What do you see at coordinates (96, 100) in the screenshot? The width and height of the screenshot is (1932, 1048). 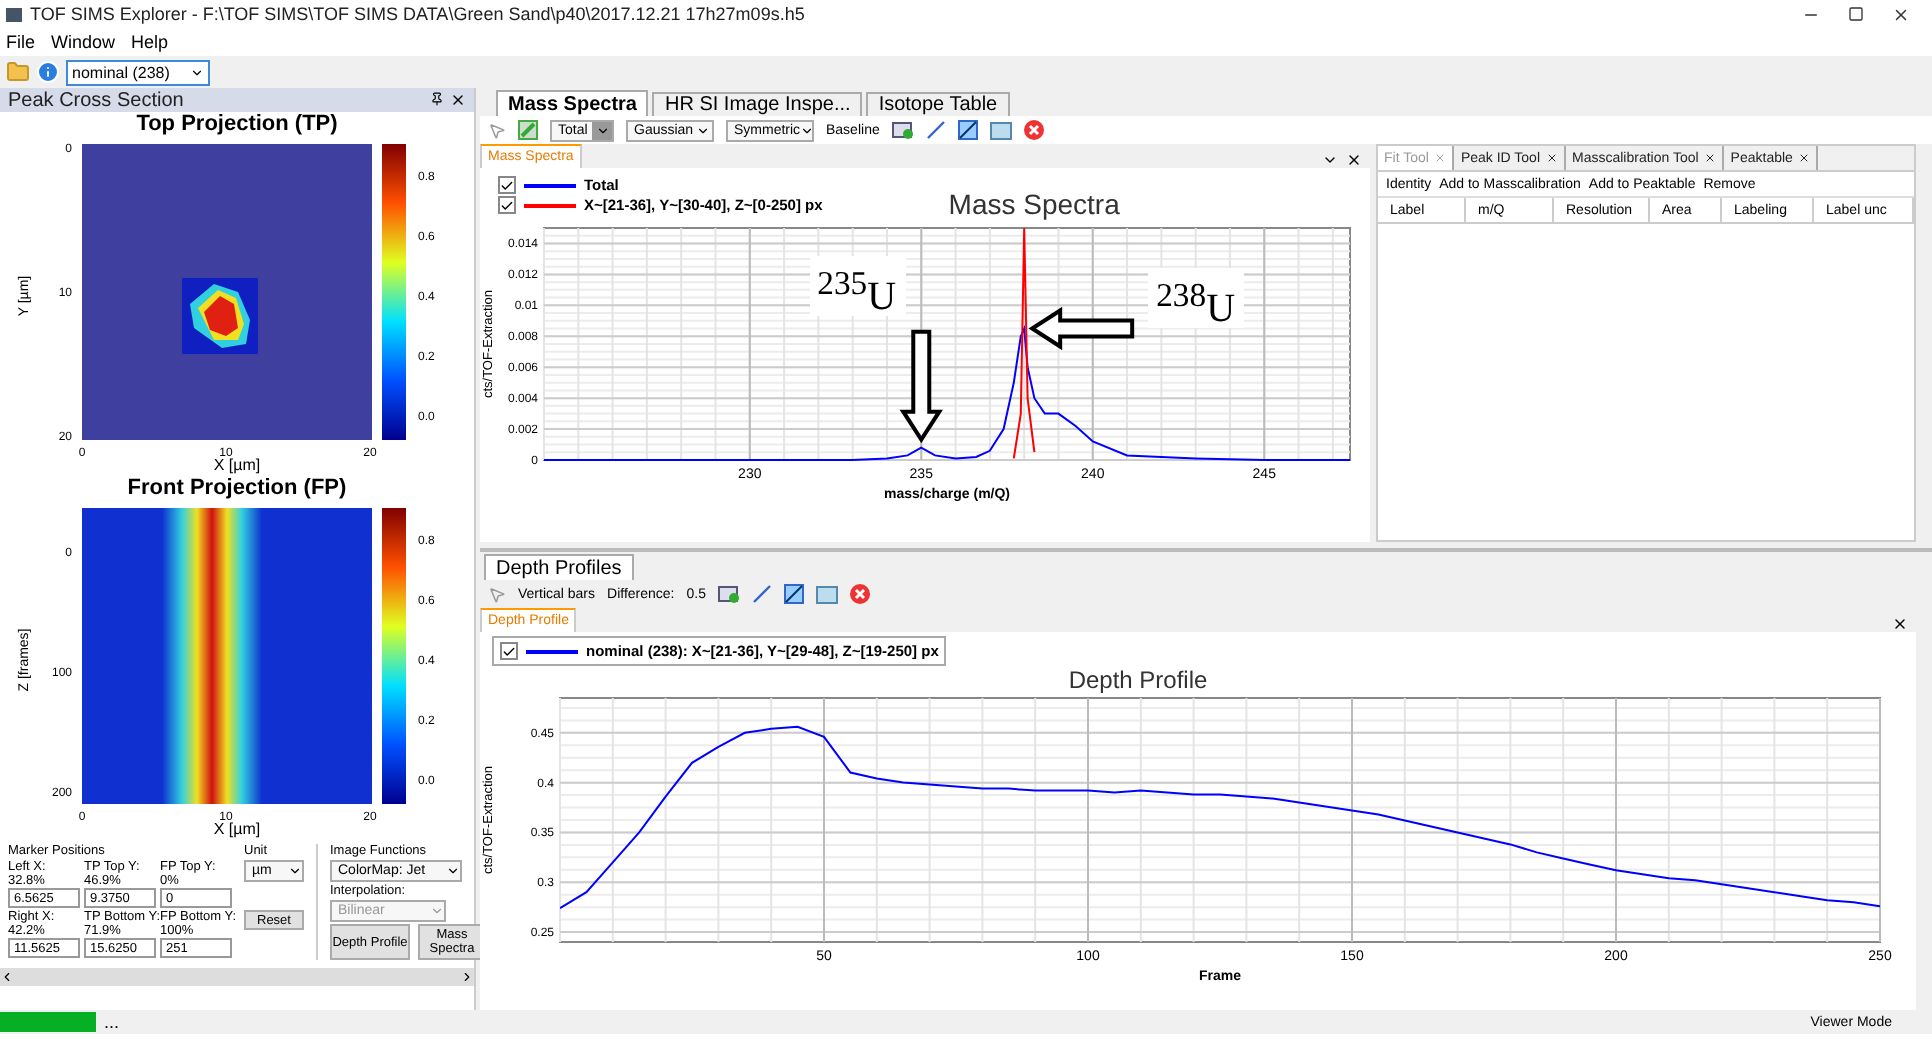 I see `panel-title: Peak Cross Section` at bounding box center [96, 100].